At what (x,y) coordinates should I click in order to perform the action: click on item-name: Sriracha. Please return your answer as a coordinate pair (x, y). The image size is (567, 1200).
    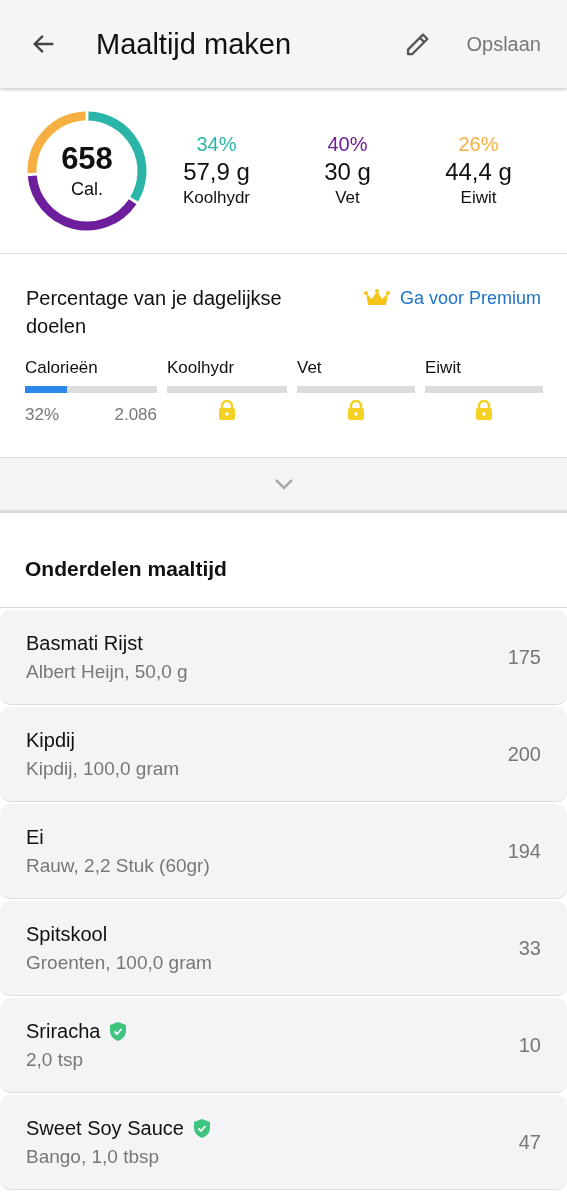
    Looking at the image, I should click on (63, 1031).